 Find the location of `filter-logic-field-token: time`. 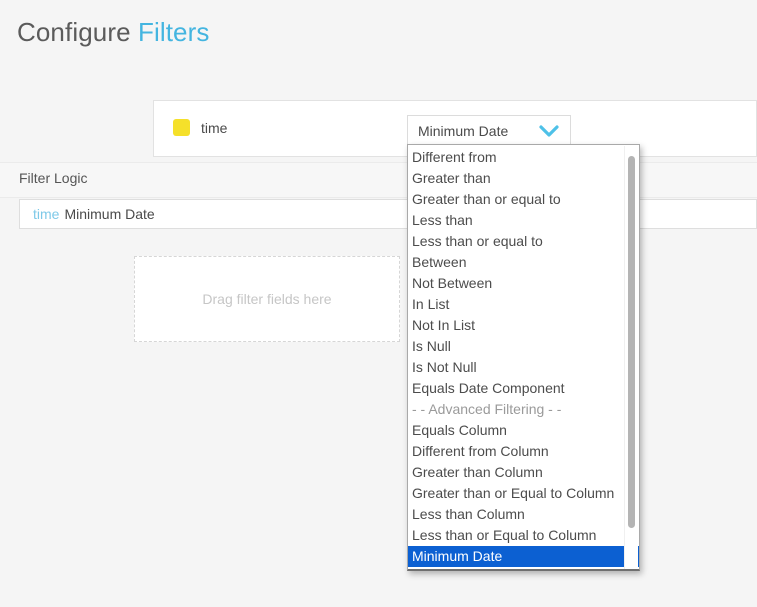

filter-logic-field-token: time is located at coordinates (46, 214).